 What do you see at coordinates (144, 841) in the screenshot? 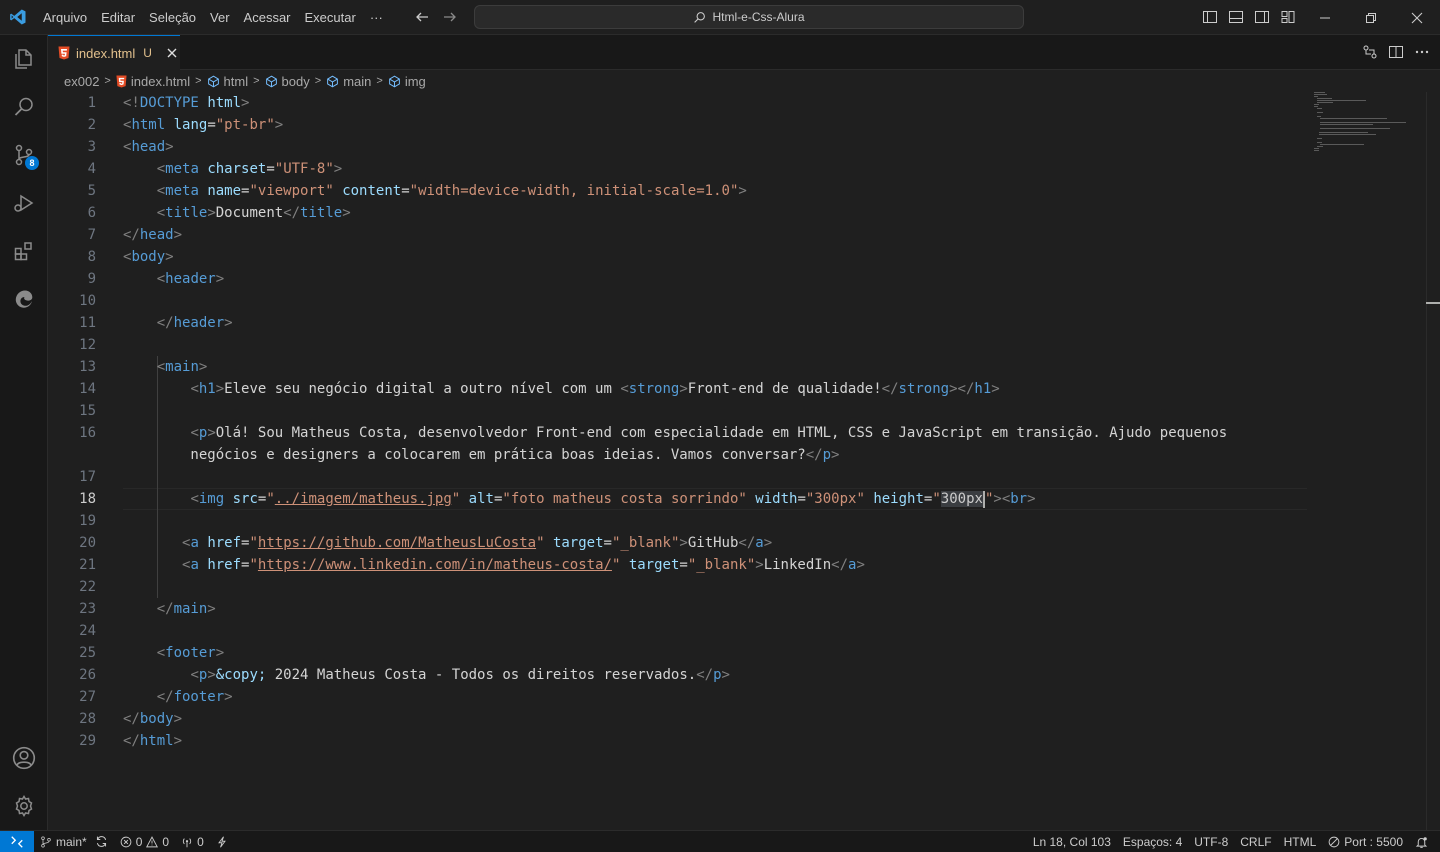
I see `problems-indicator: 0 0` at bounding box center [144, 841].